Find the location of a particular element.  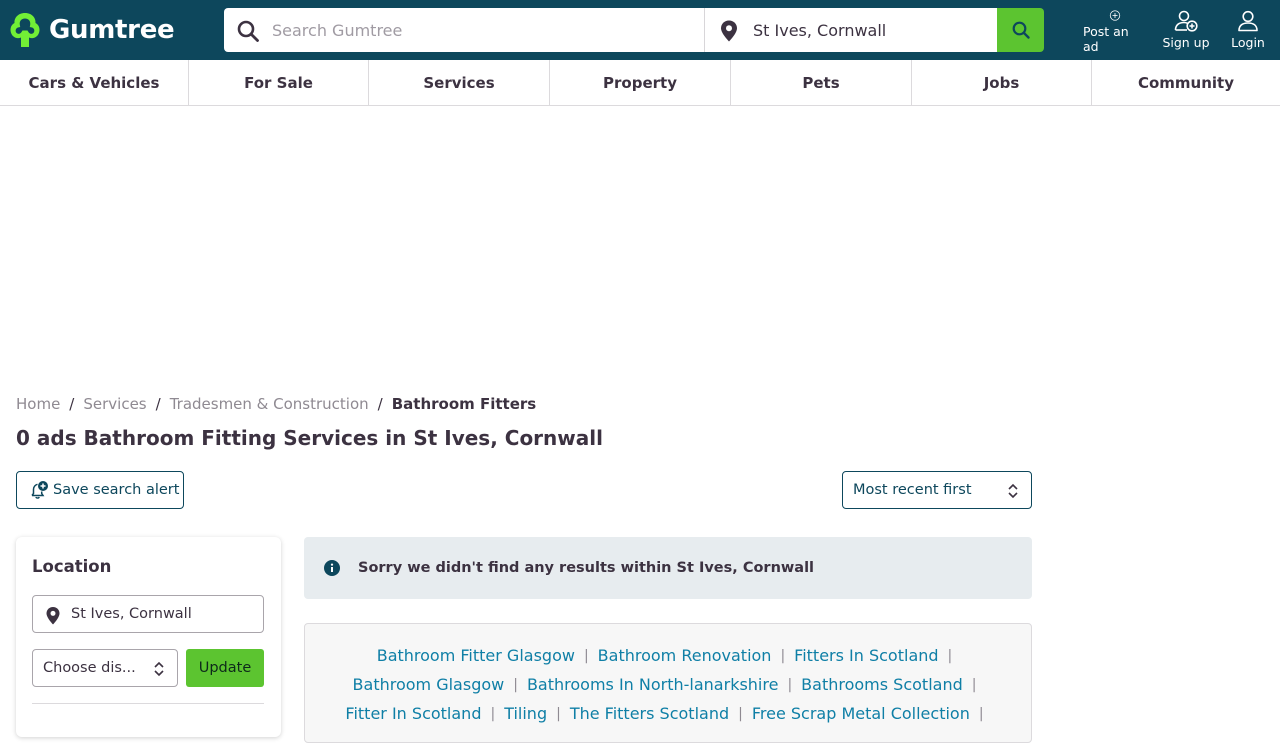

sign-up-button: Sign up is located at coordinates (1186, 32).